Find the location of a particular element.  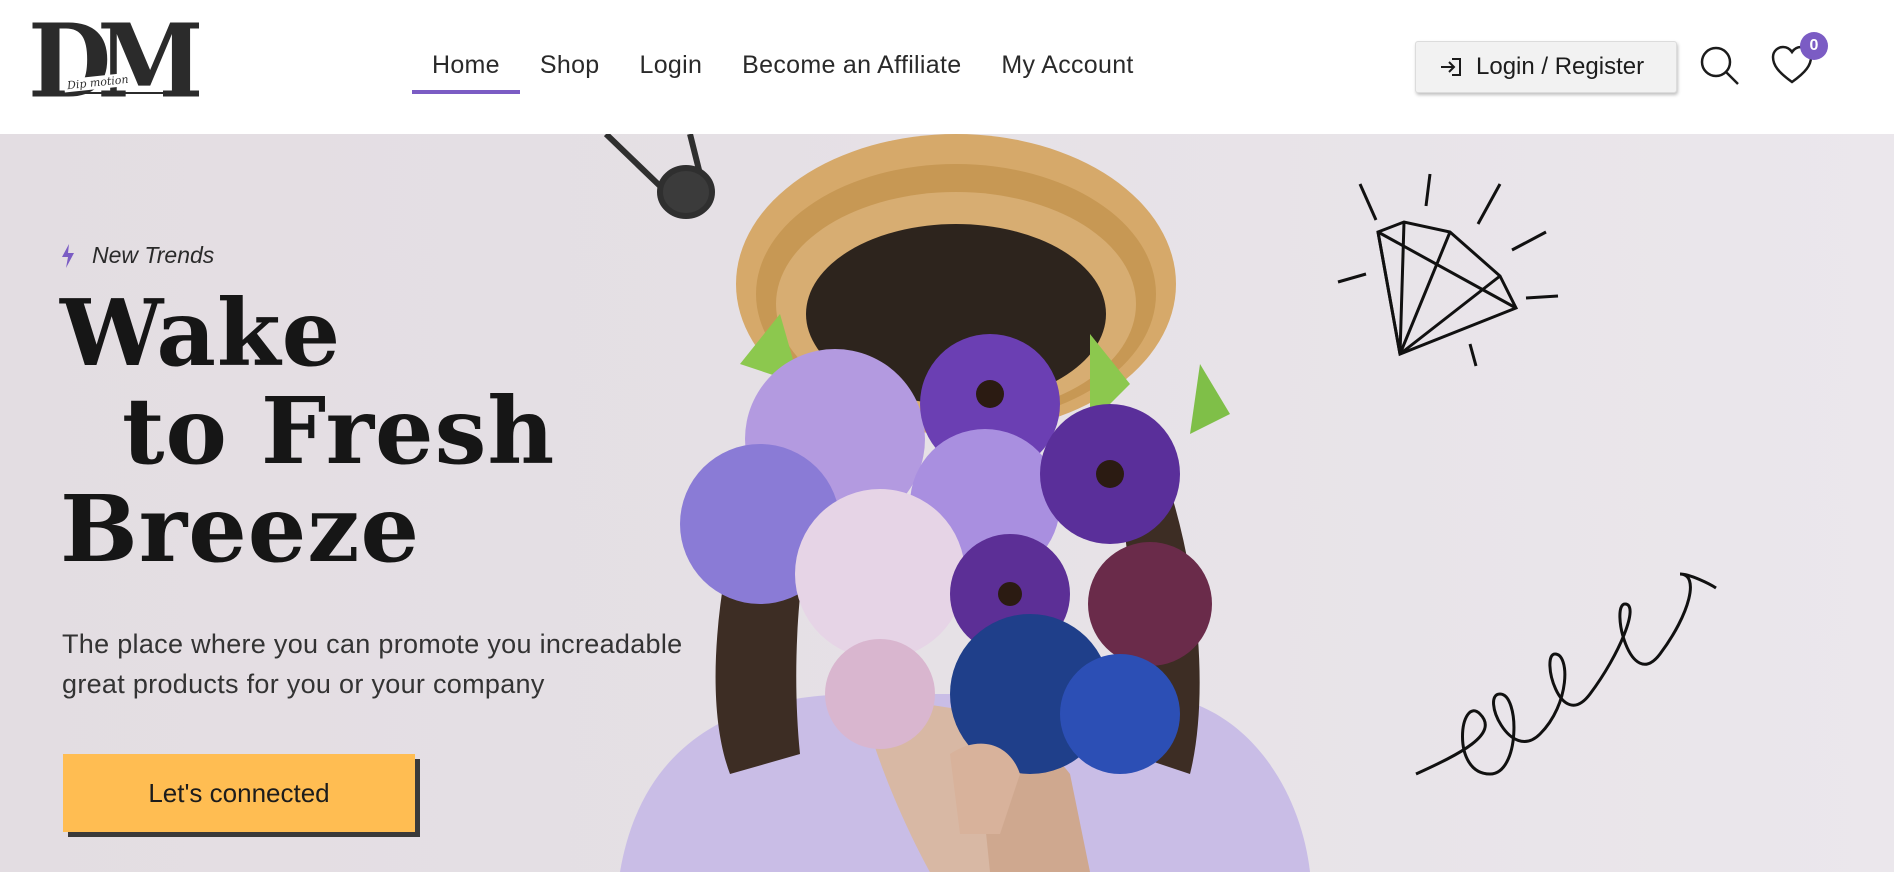

nav-login: Login is located at coordinates (670, 70).